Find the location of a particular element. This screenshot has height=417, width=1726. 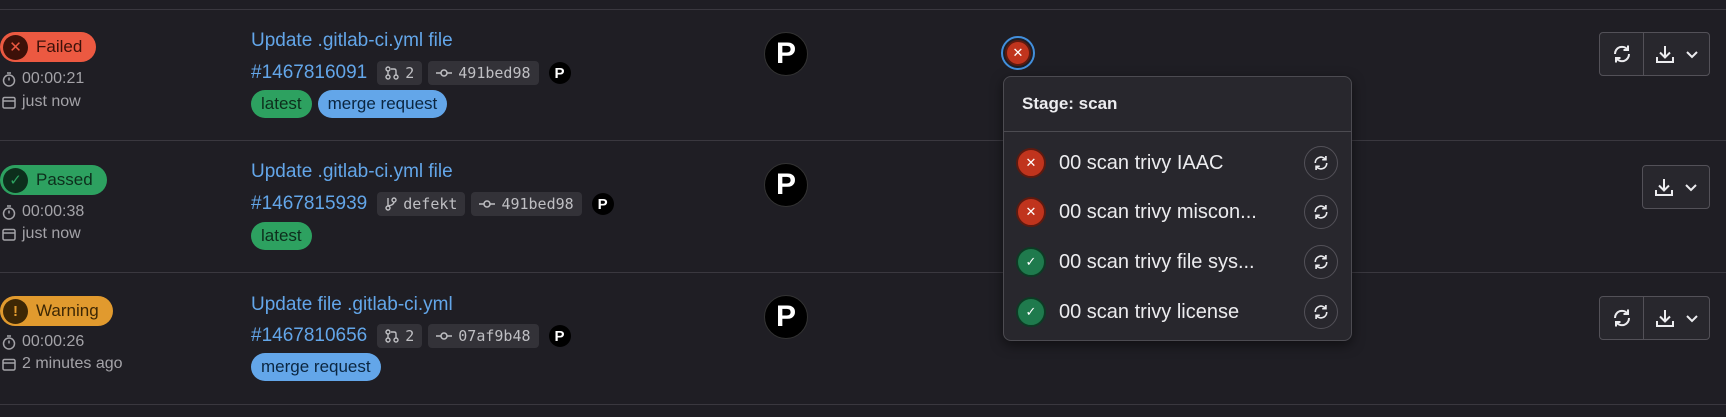

pipeline-id-link: #1467810656 is located at coordinates (309, 336).